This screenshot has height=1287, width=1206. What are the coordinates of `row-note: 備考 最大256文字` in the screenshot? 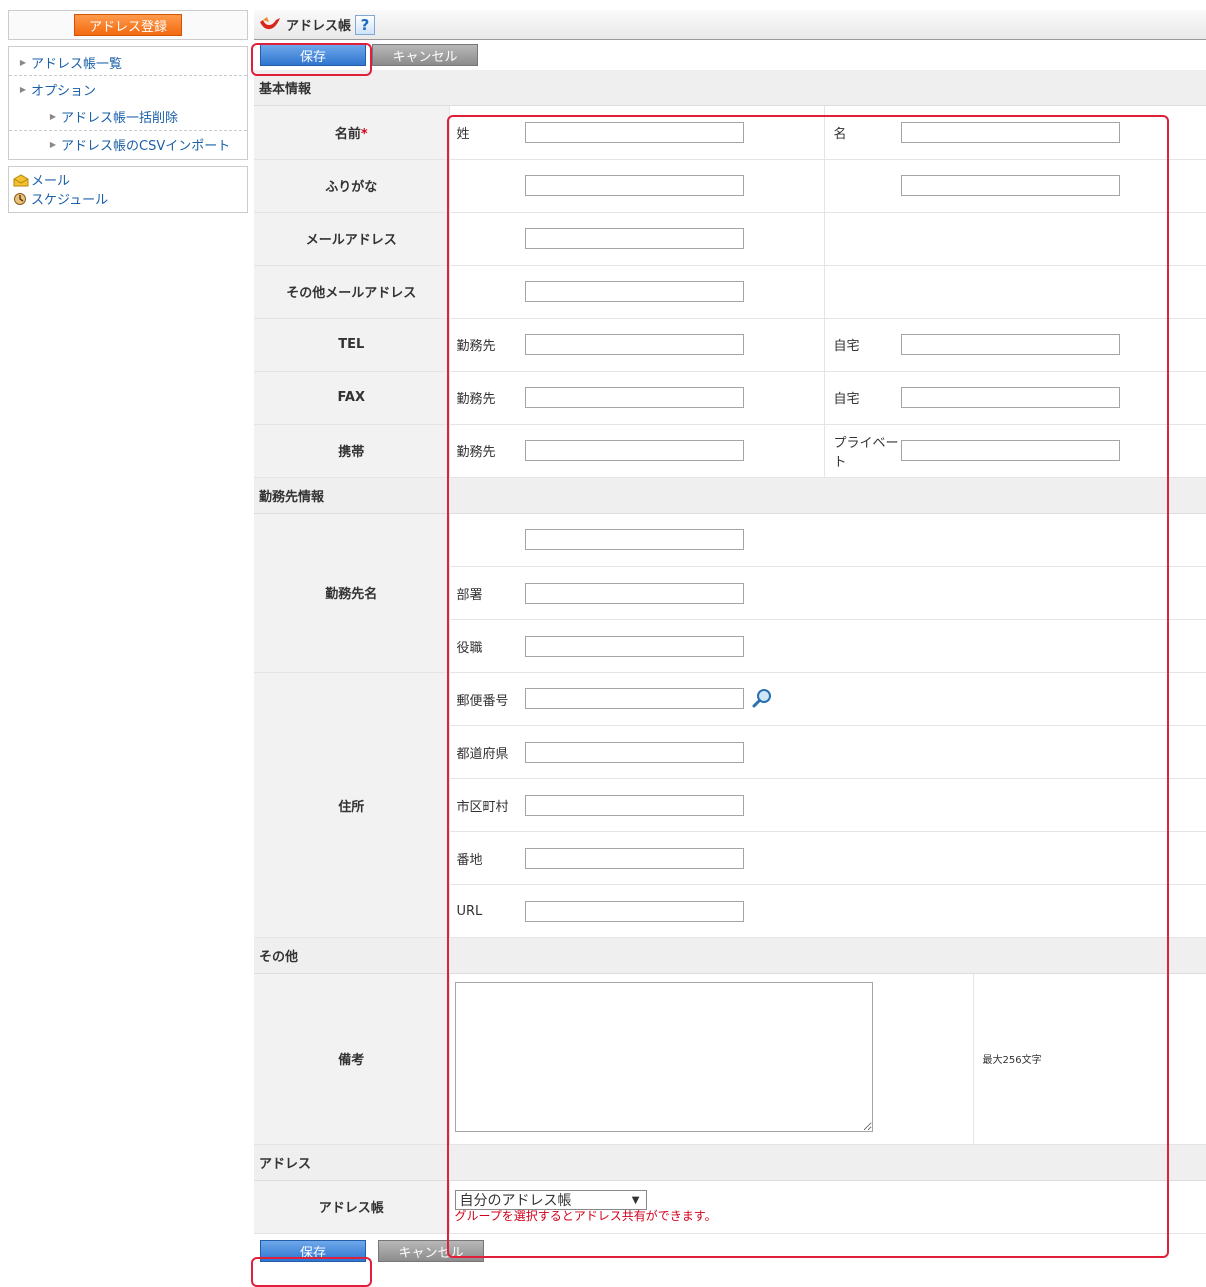 It's located at (730, 1059).